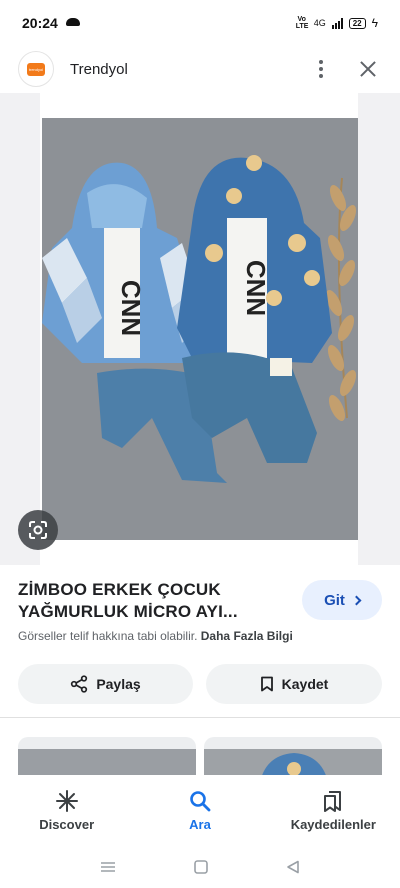 The height and width of the screenshot is (888, 400). What do you see at coordinates (67, 824) in the screenshot?
I see `nav-discover-label: Discover` at bounding box center [67, 824].